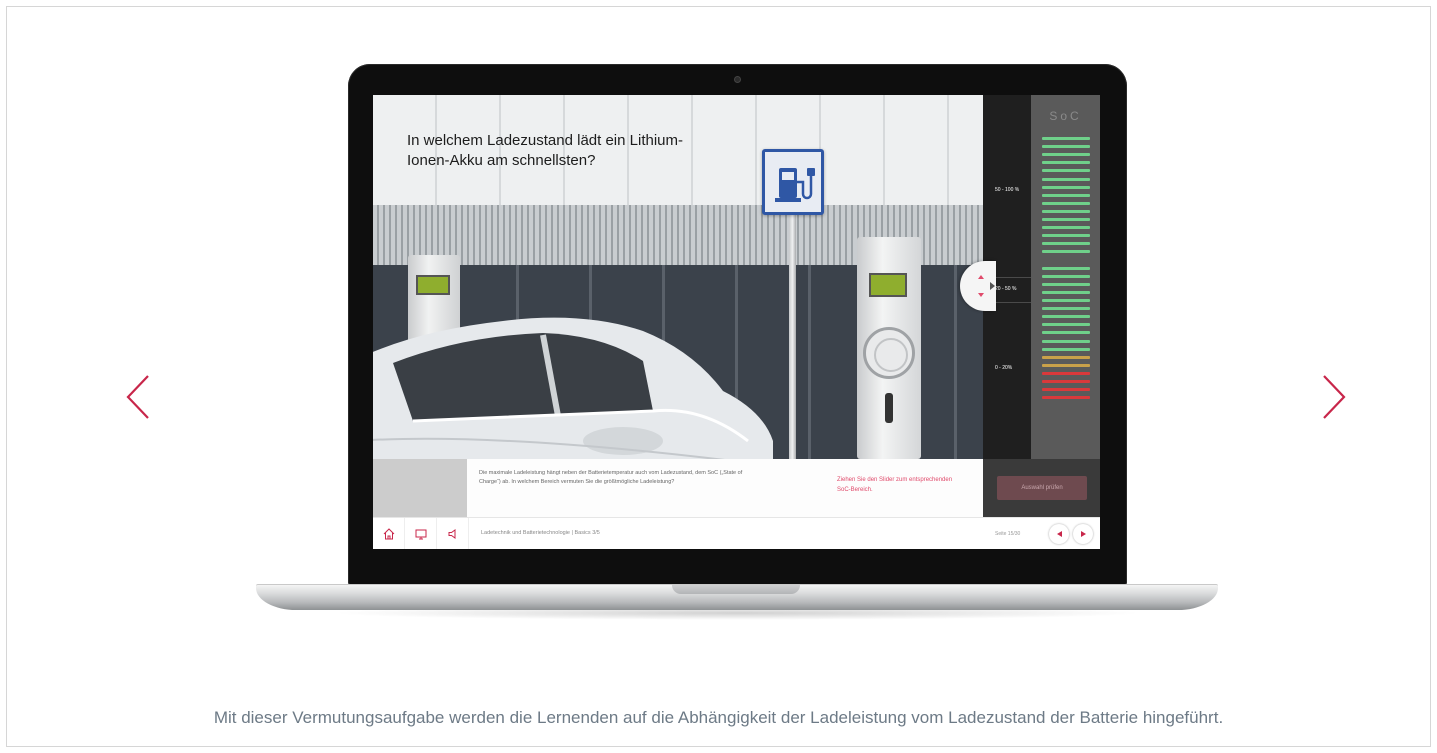 The image size is (1437, 753). I want to click on sign-pole, so click(792, 333).